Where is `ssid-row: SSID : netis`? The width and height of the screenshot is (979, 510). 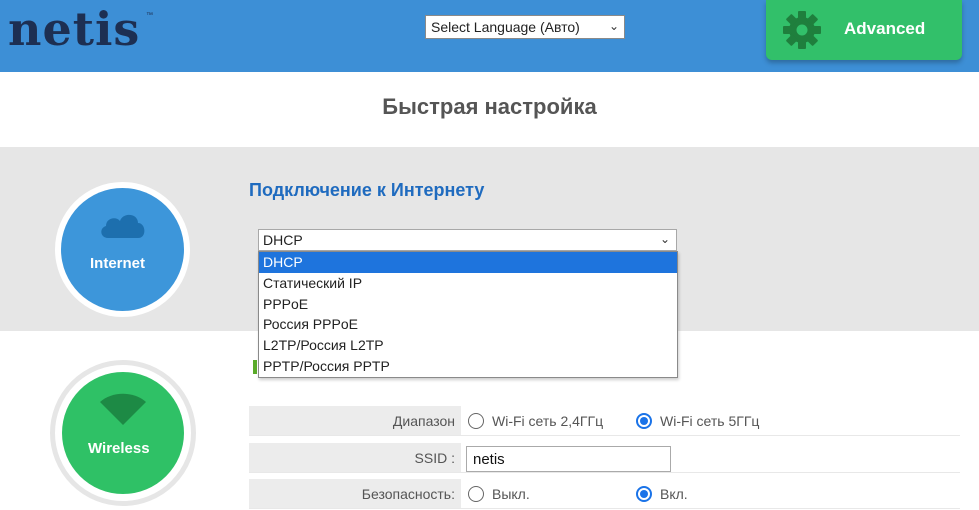 ssid-row: SSID : netis is located at coordinates (604, 458).